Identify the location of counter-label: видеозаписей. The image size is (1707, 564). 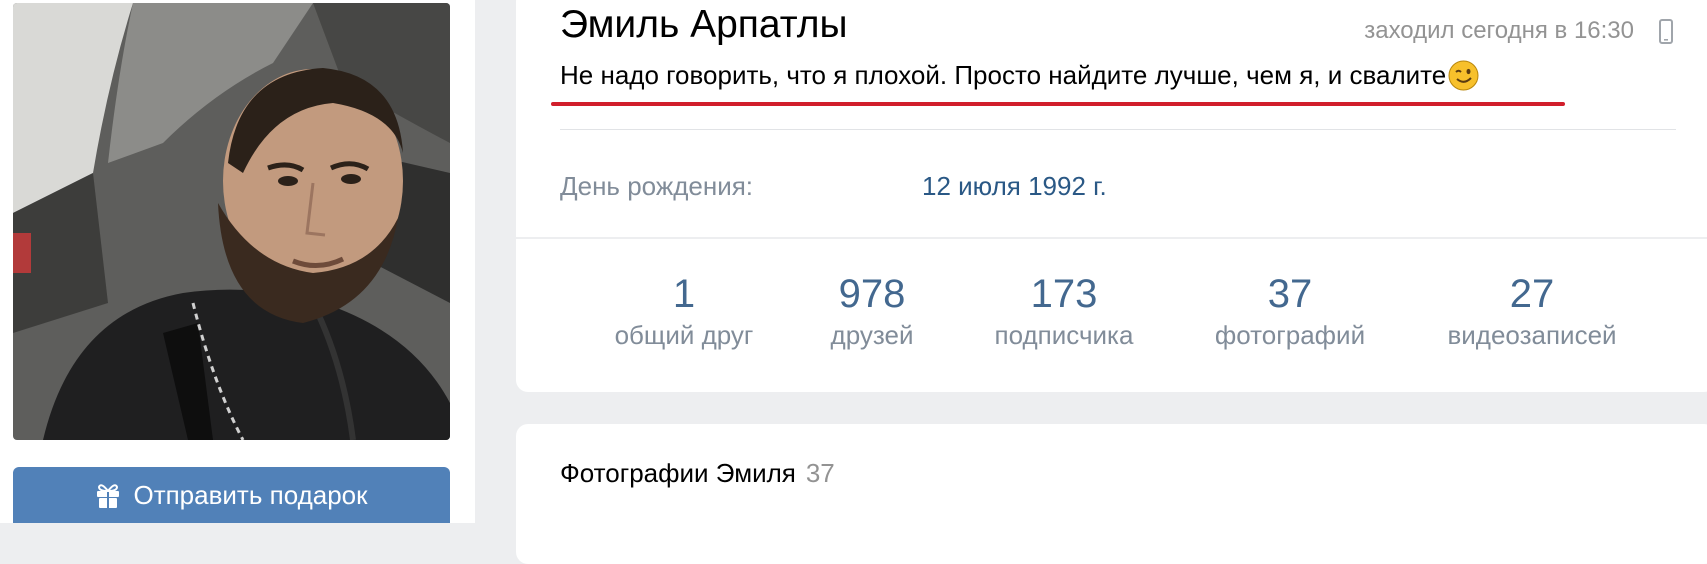
(1532, 335).